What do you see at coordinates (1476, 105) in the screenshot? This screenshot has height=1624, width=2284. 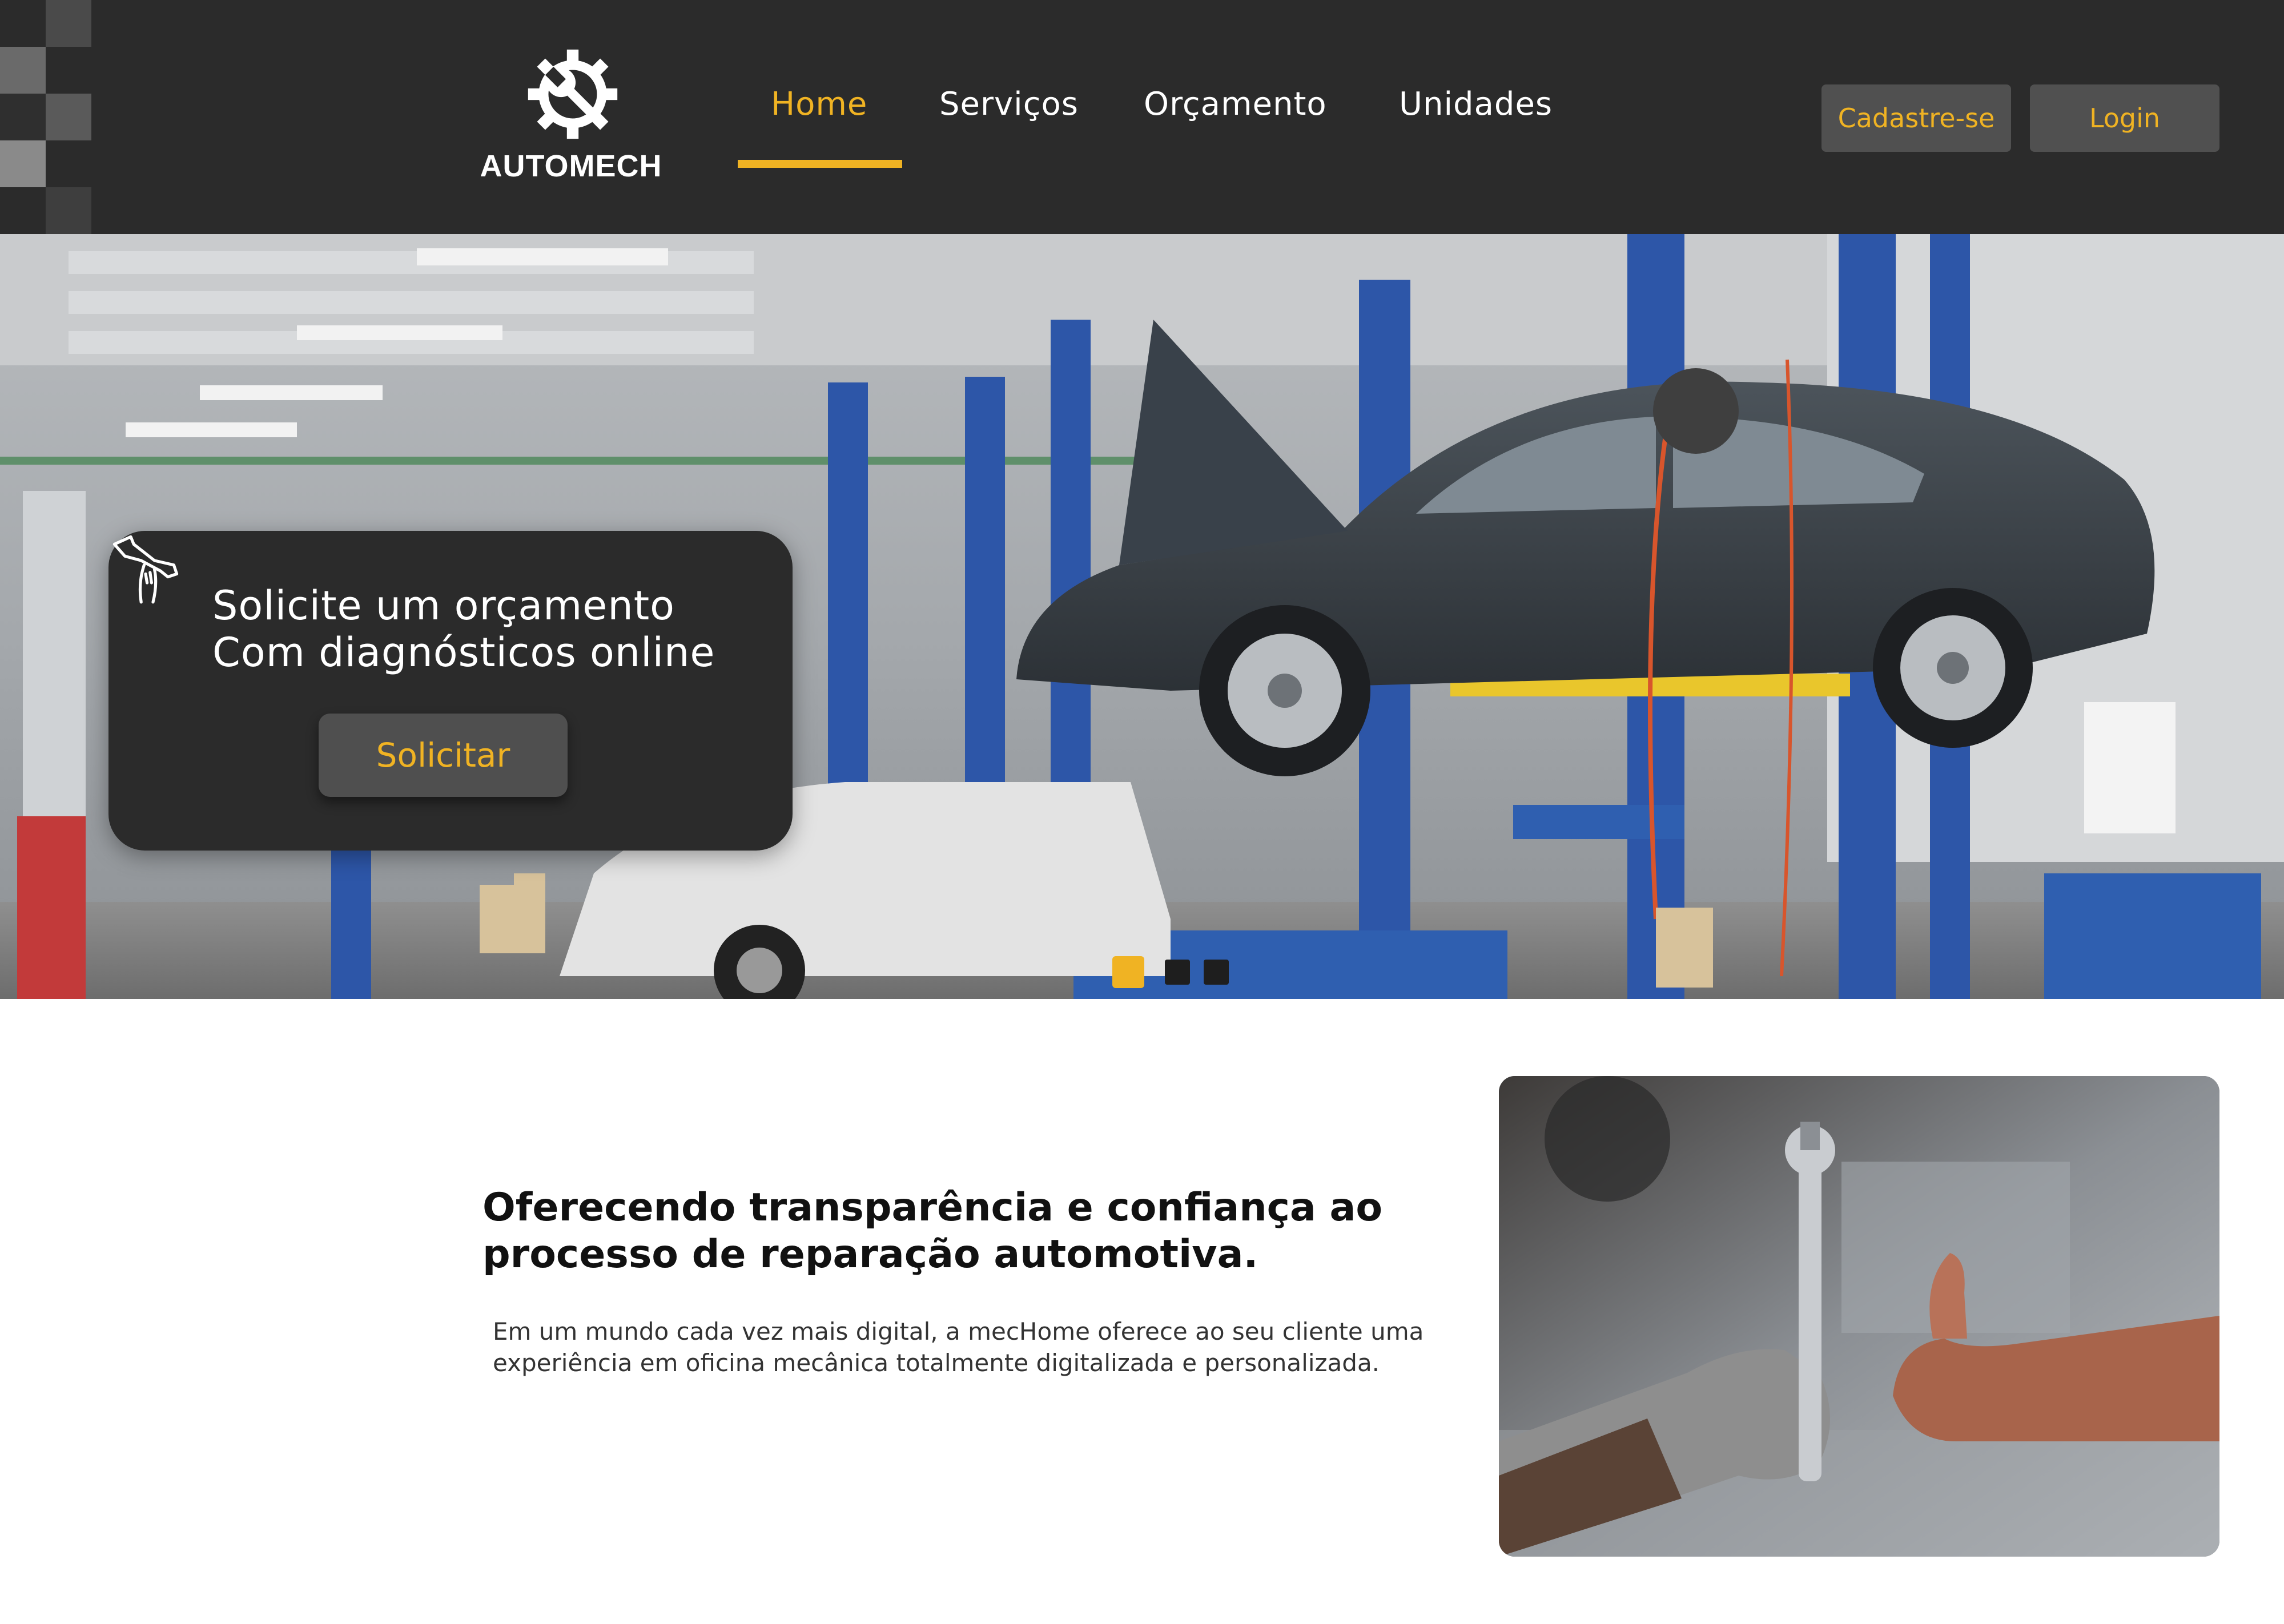 I see `nav-item-unidades: Unidades` at bounding box center [1476, 105].